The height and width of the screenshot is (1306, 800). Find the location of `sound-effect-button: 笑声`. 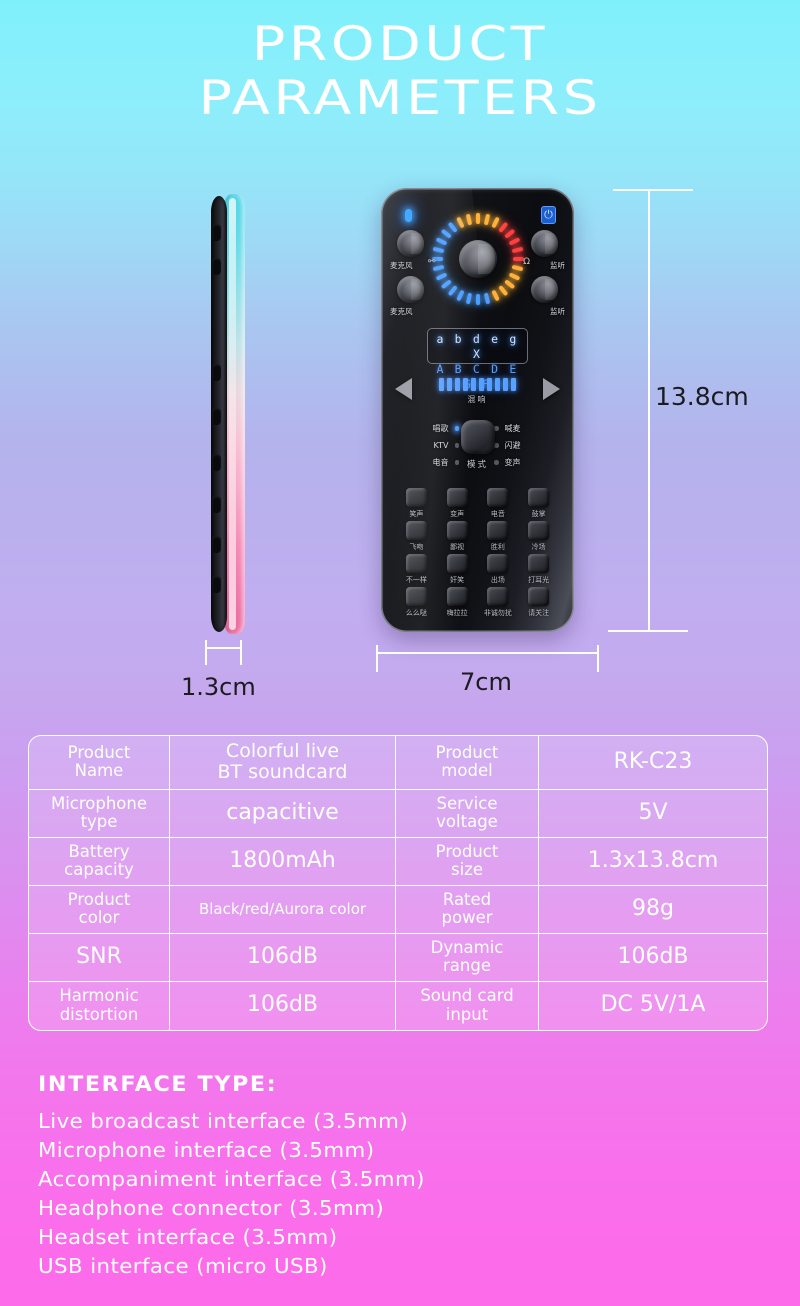

sound-effect-button: 笑声 is located at coordinates (416, 504).